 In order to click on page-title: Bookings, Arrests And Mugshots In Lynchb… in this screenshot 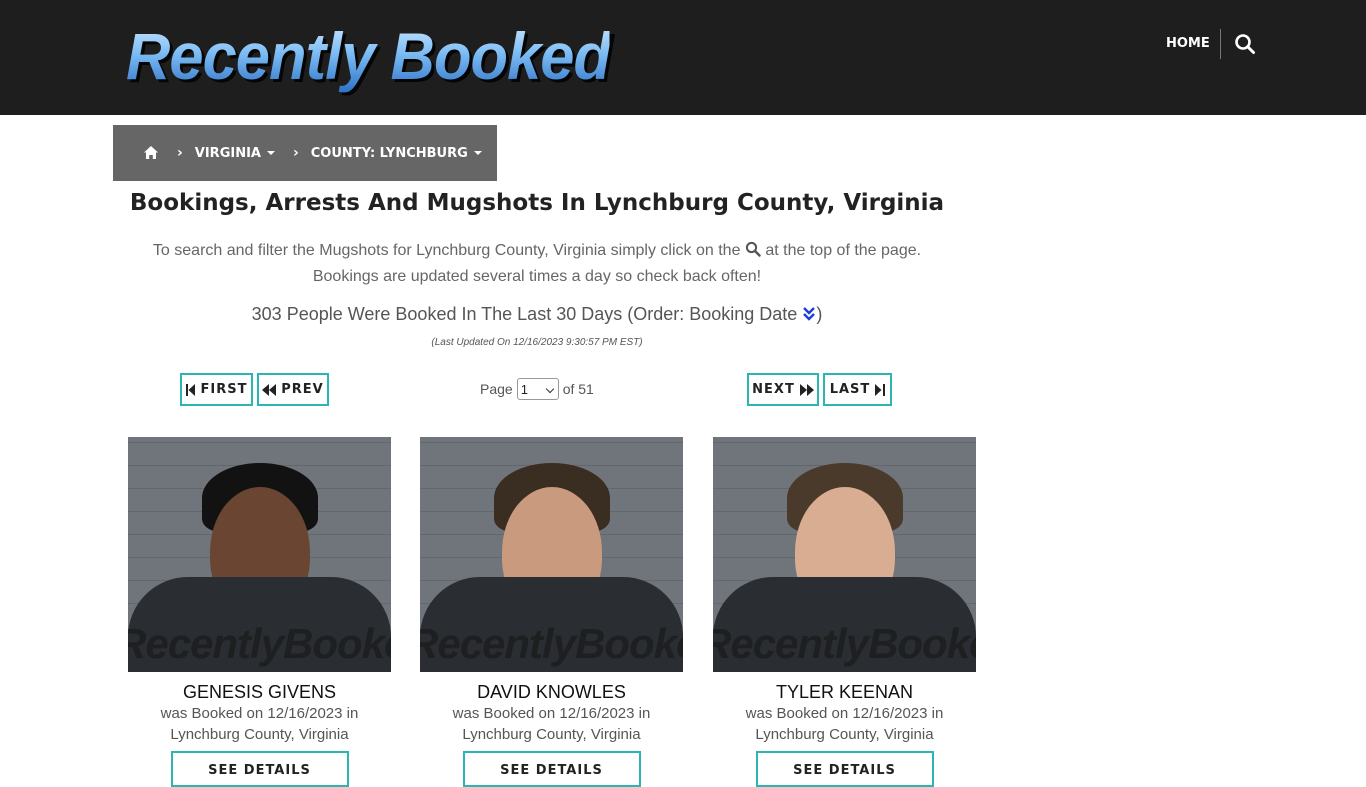, I will do `click(537, 203)`.